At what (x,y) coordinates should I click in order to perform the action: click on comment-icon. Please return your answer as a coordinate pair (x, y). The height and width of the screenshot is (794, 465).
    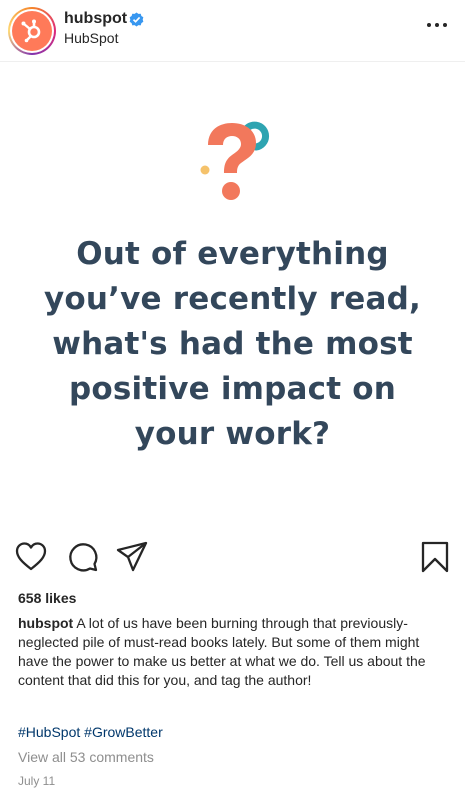
    Looking at the image, I should click on (83, 557).